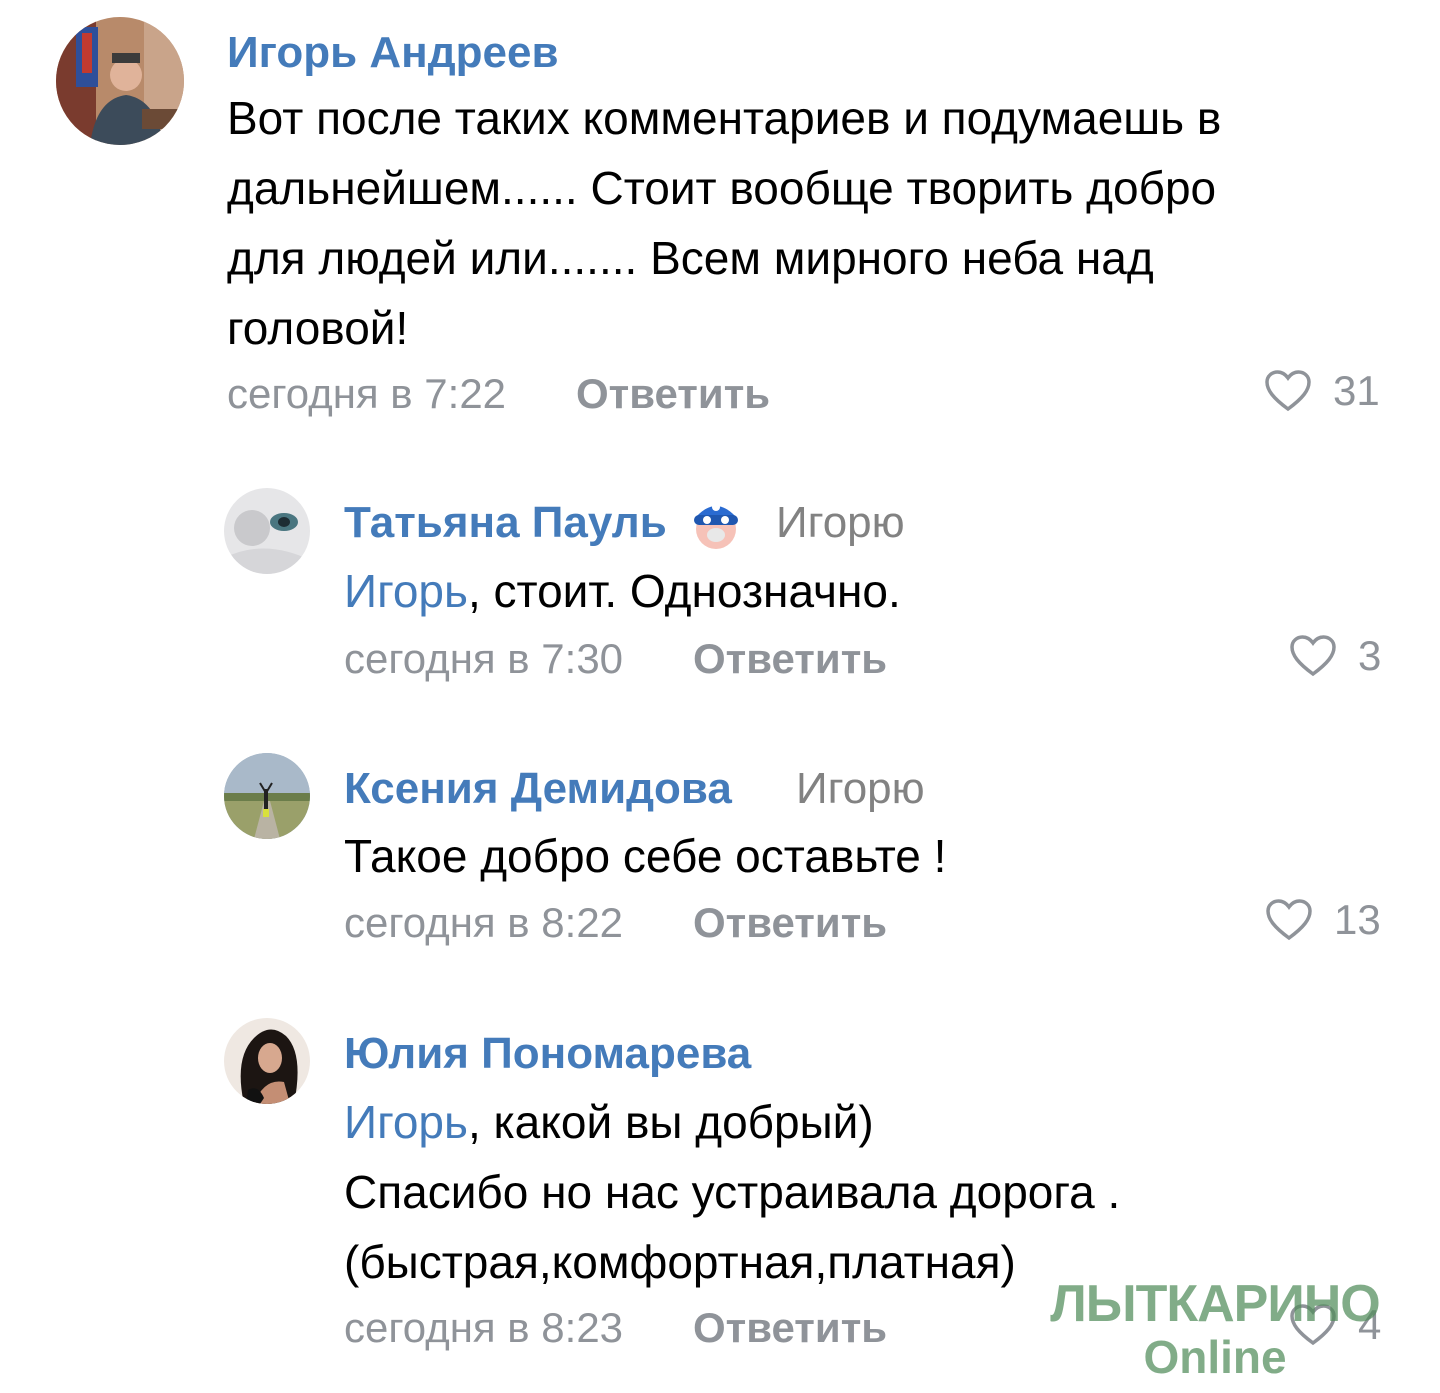  Describe the element at coordinates (484, 922) in the screenshot. I see `comment-time: сегодня в 8:22` at that location.